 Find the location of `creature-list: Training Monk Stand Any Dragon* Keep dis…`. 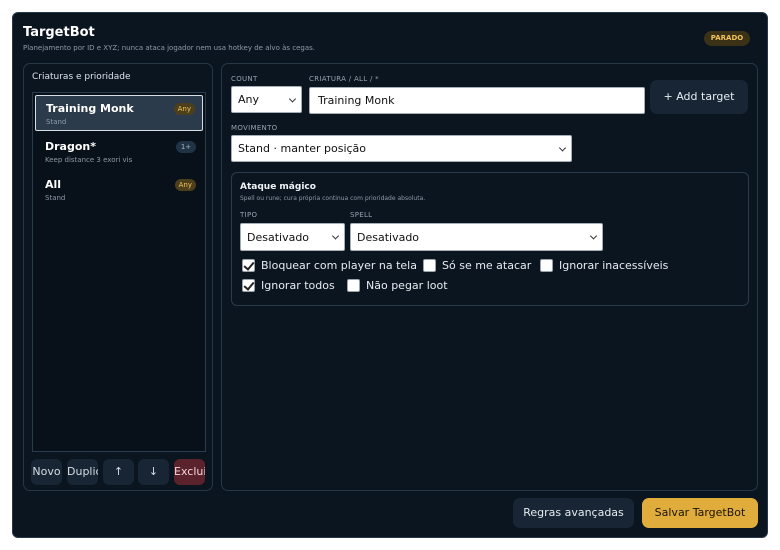

creature-list: Training Monk Stand Any Dragon* Keep dis… is located at coordinates (119, 272).